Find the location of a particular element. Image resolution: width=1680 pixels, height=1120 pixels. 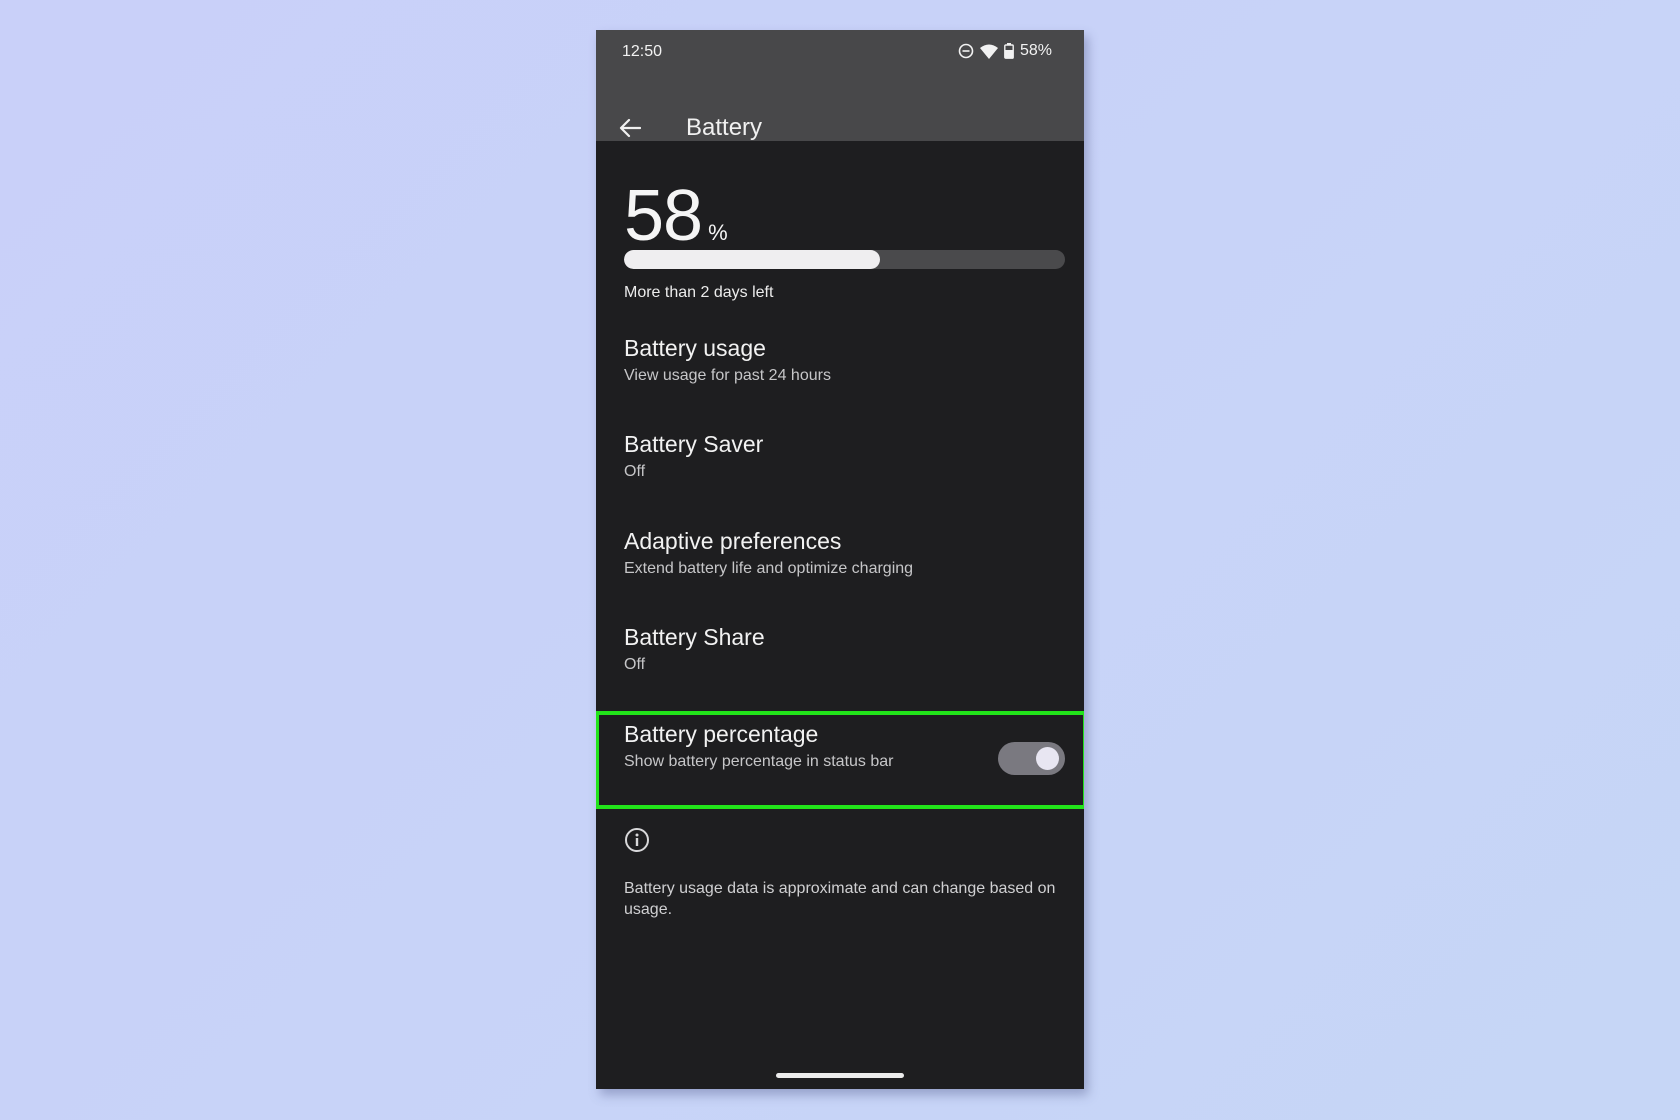

arrow-left-icon is located at coordinates (630, 128).